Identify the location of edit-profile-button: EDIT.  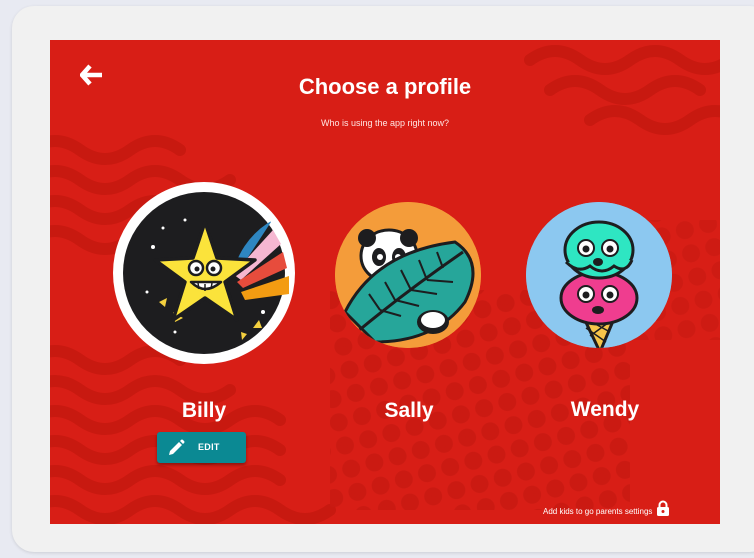
(201, 447).